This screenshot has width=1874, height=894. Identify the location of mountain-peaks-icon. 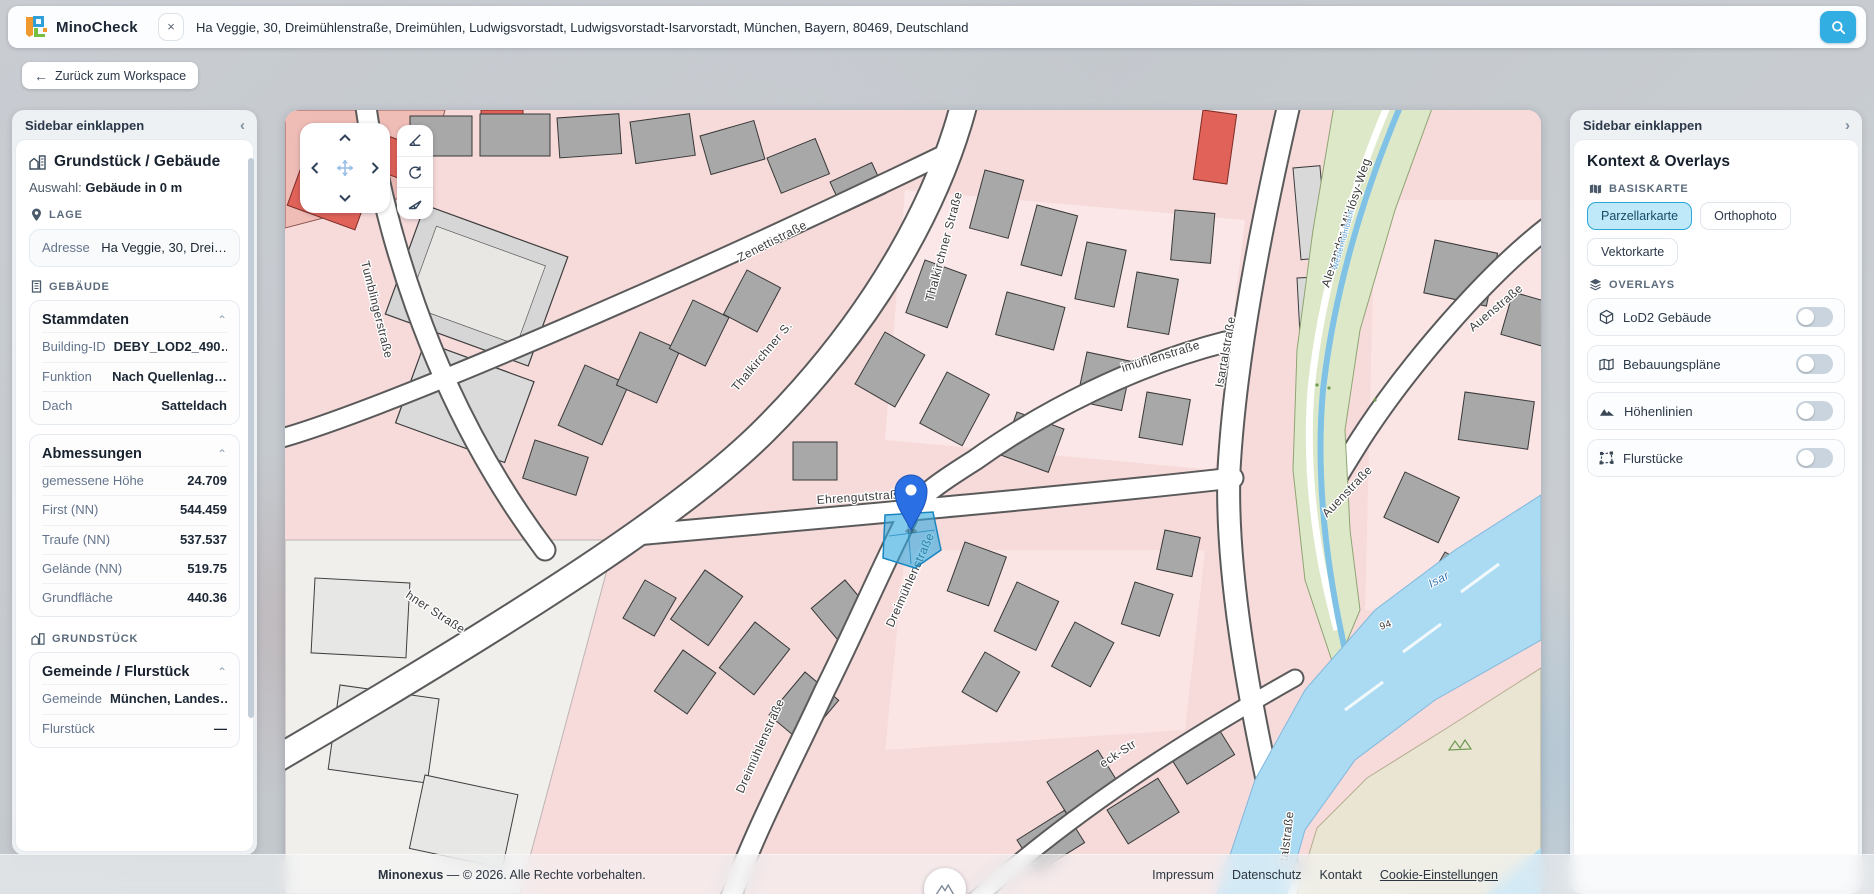
(945, 887).